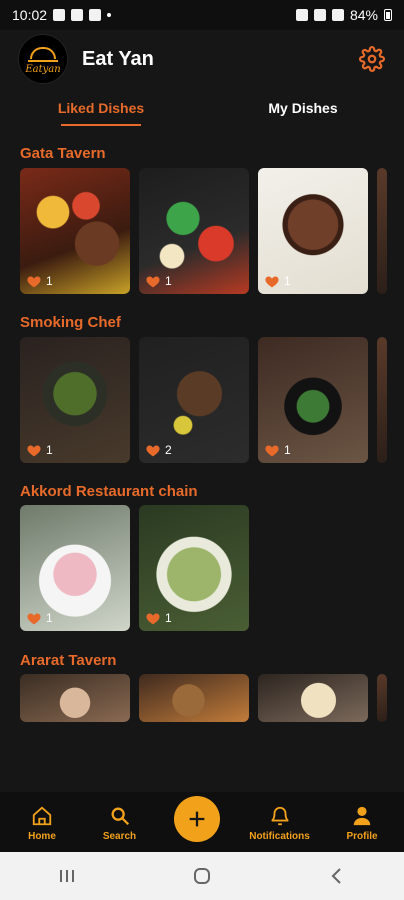 Image resolution: width=404 pixels, height=900 pixels. I want to click on battery-percent: 84%, so click(363, 15).